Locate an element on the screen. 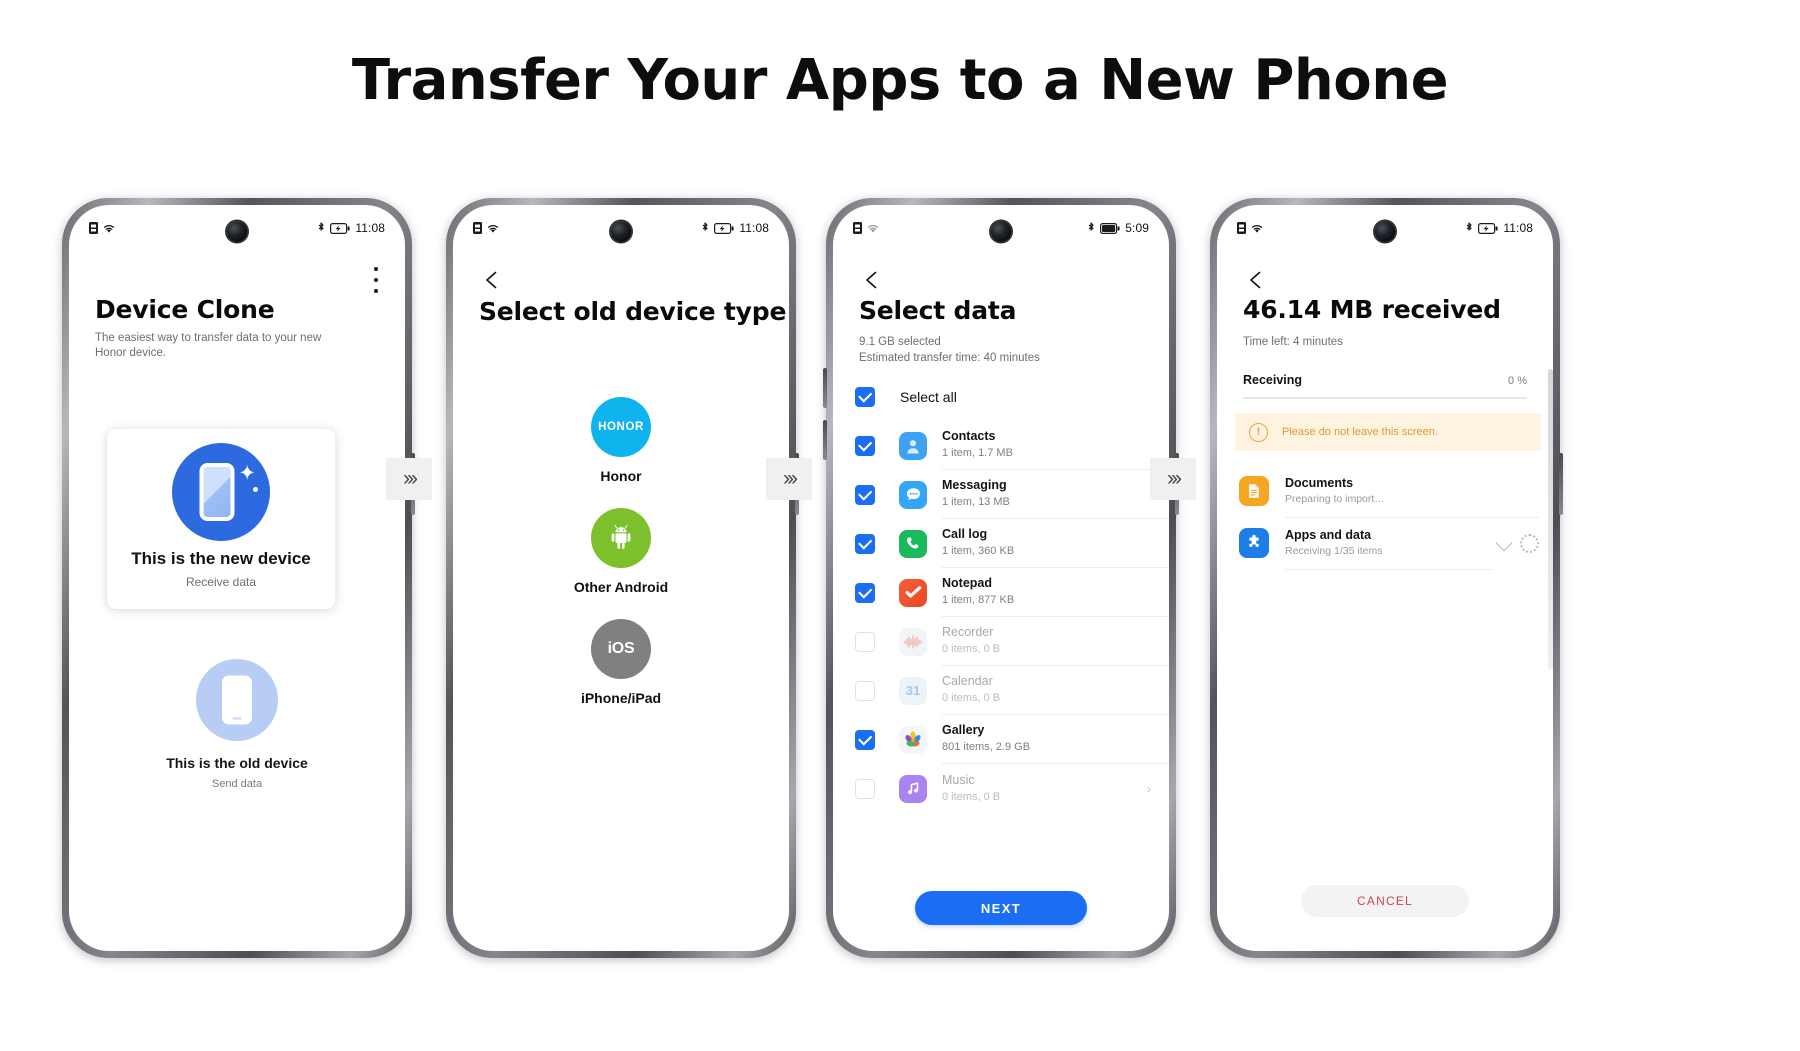  progress-percent: 0 % is located at coordinates (1517, 381).